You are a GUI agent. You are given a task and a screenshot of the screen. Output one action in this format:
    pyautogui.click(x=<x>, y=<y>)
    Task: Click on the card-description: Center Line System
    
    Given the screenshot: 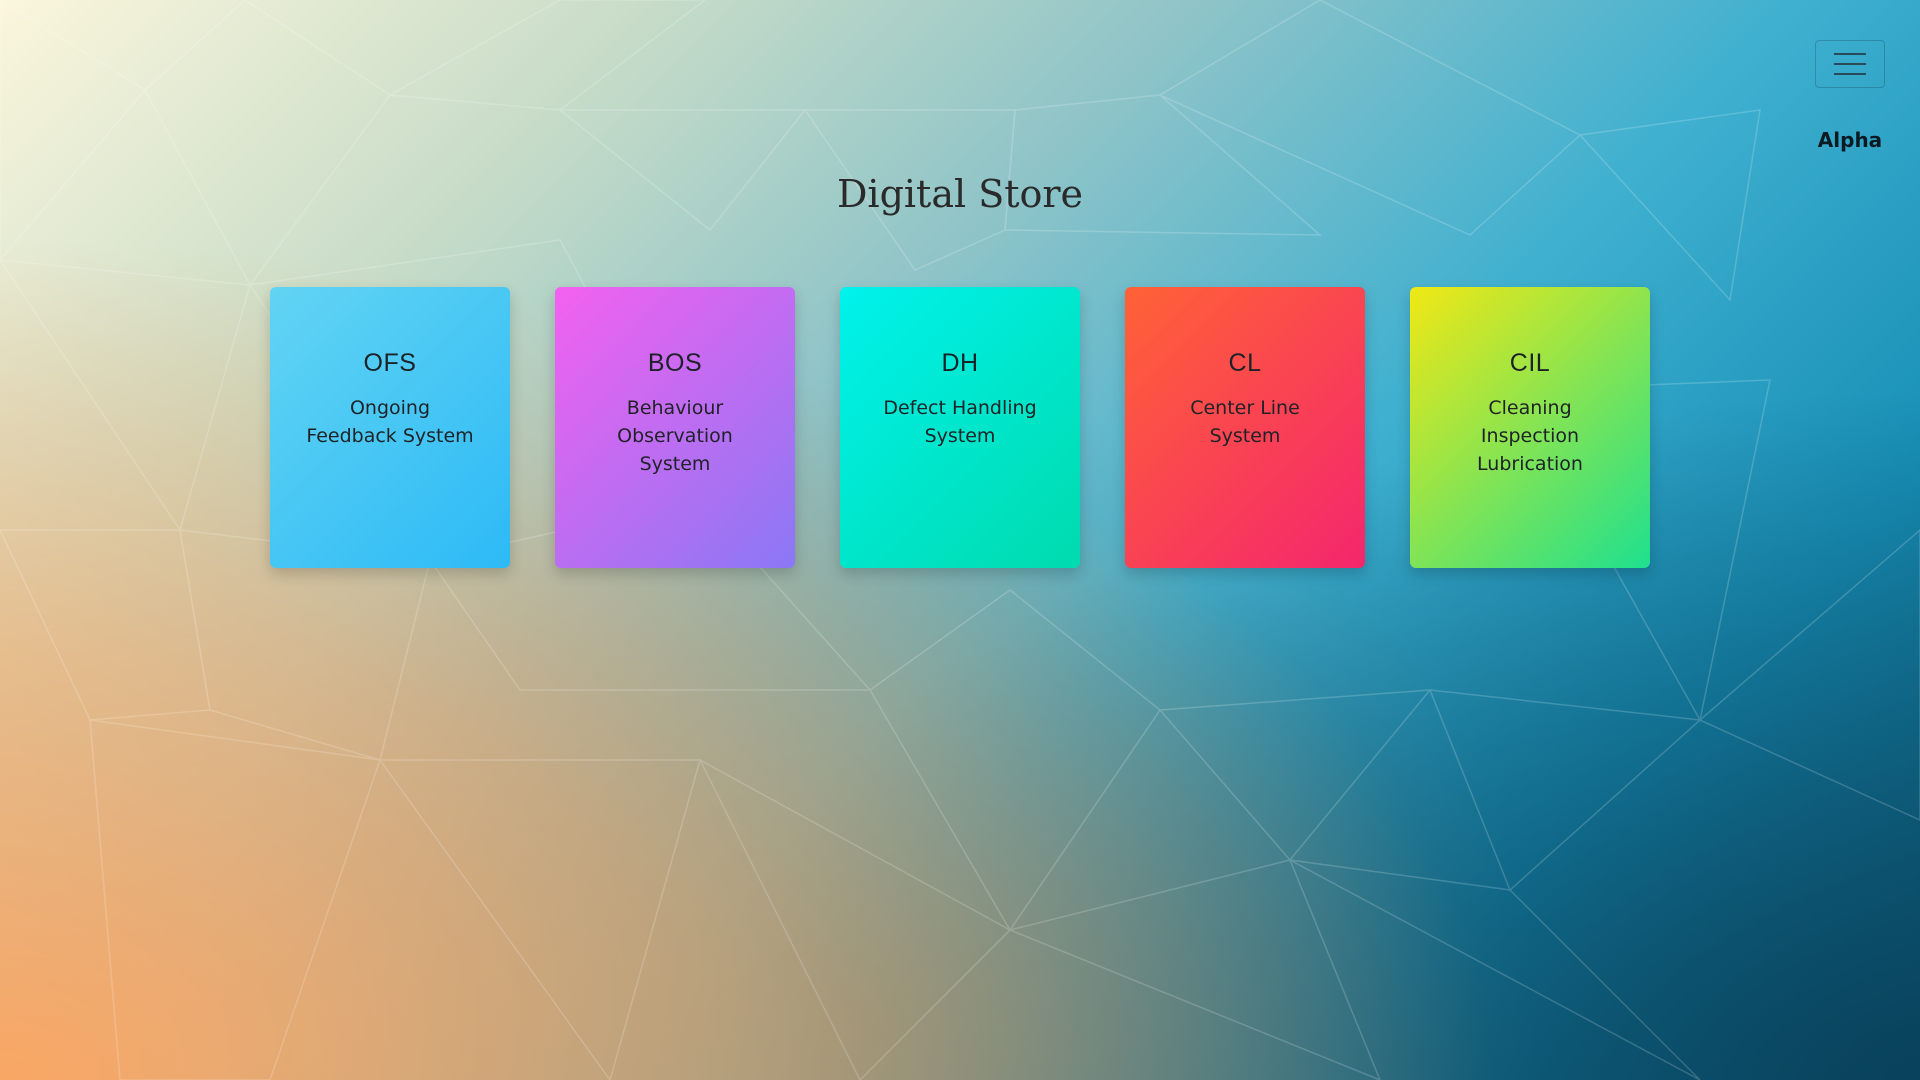 What is the action you would take?
    pyautogui.click(x=1245, y=422)
    